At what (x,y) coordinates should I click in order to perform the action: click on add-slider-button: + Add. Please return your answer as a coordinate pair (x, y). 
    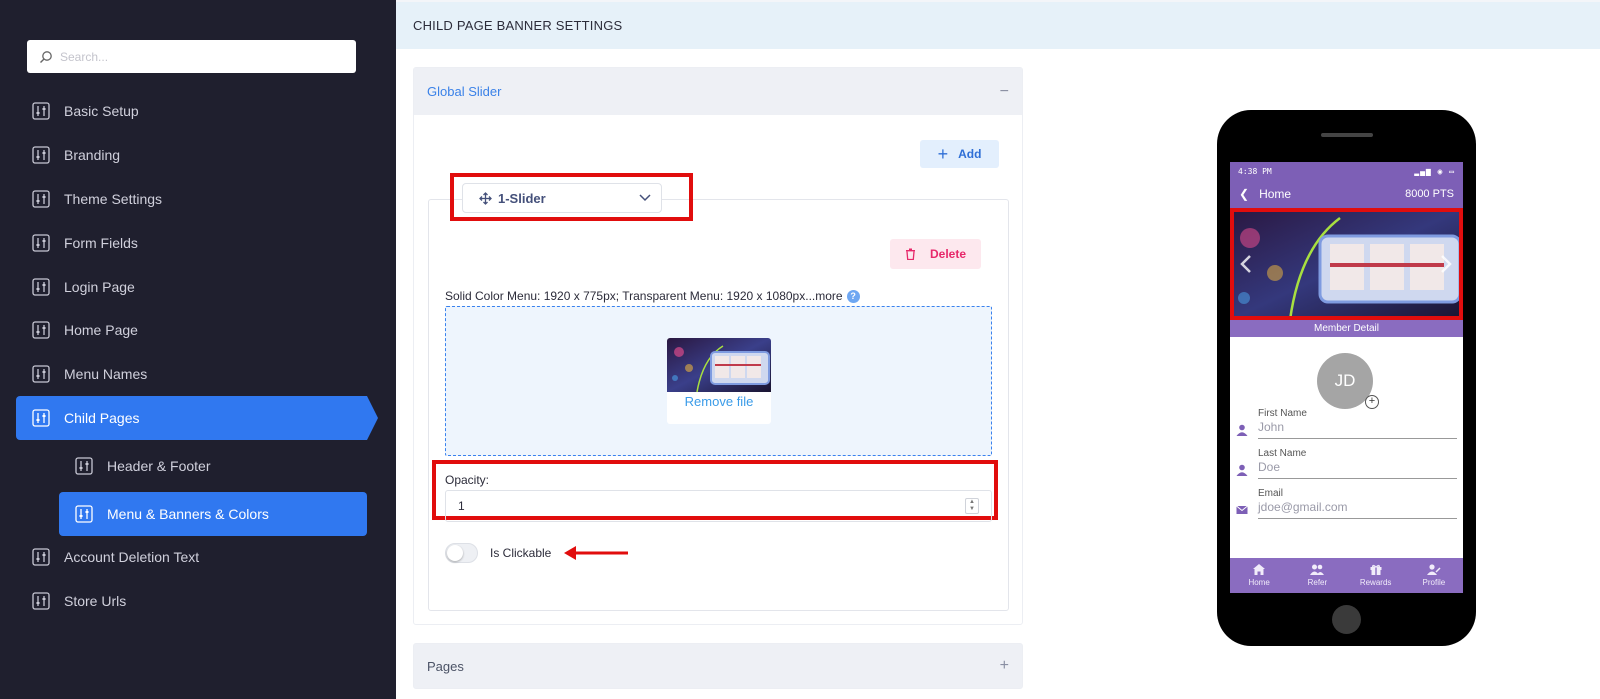
    Looking at the image, I should click on (959, 154).